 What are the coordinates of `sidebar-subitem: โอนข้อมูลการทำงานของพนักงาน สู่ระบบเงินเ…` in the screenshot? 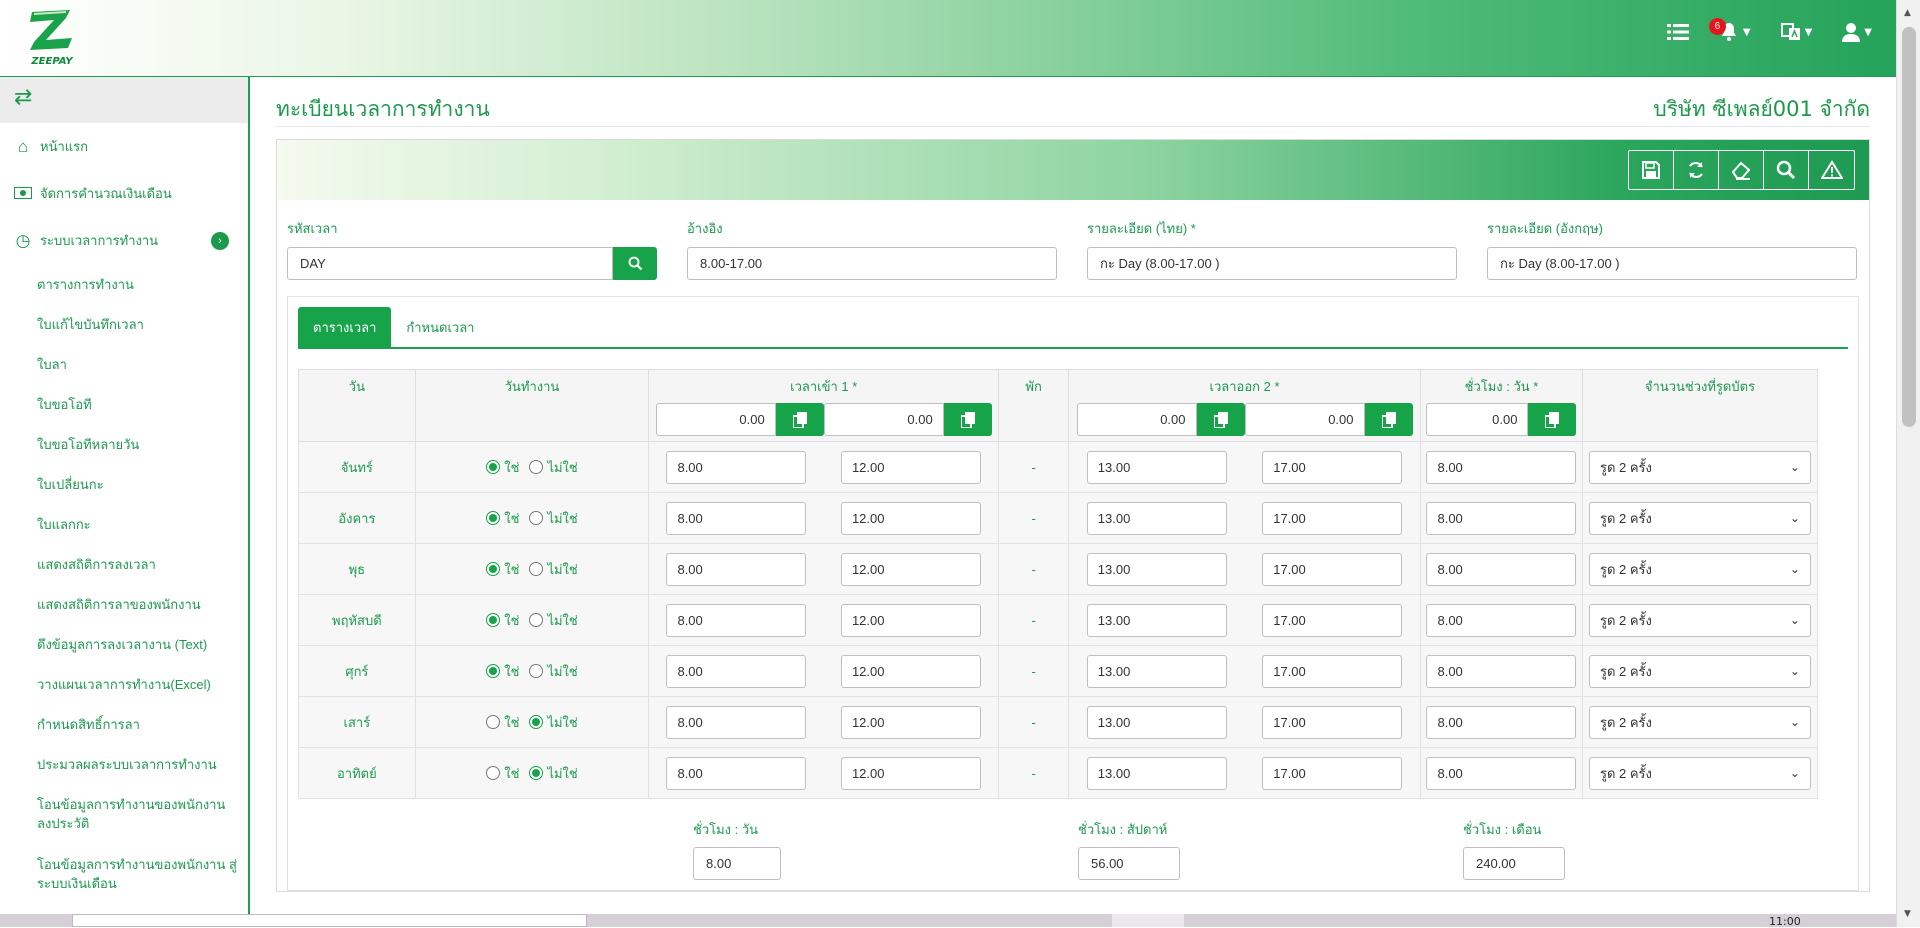 It's located at (120, 874).